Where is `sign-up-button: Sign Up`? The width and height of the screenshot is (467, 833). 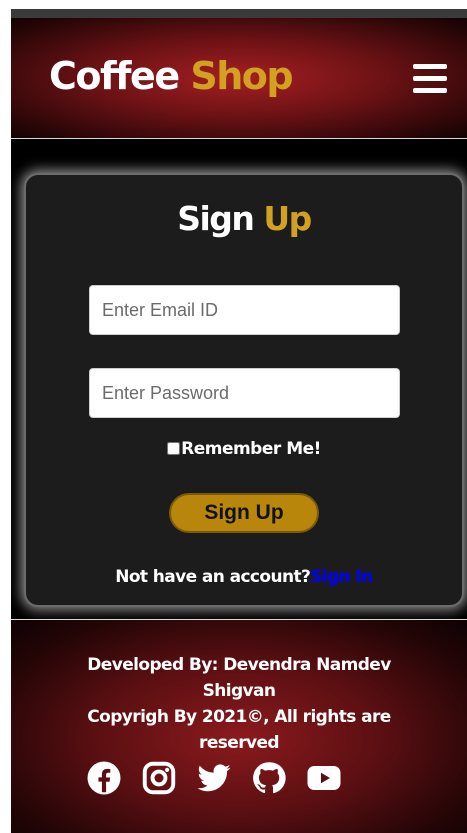 sign-up-button: Sign Up is located at coordinates (244, 513).